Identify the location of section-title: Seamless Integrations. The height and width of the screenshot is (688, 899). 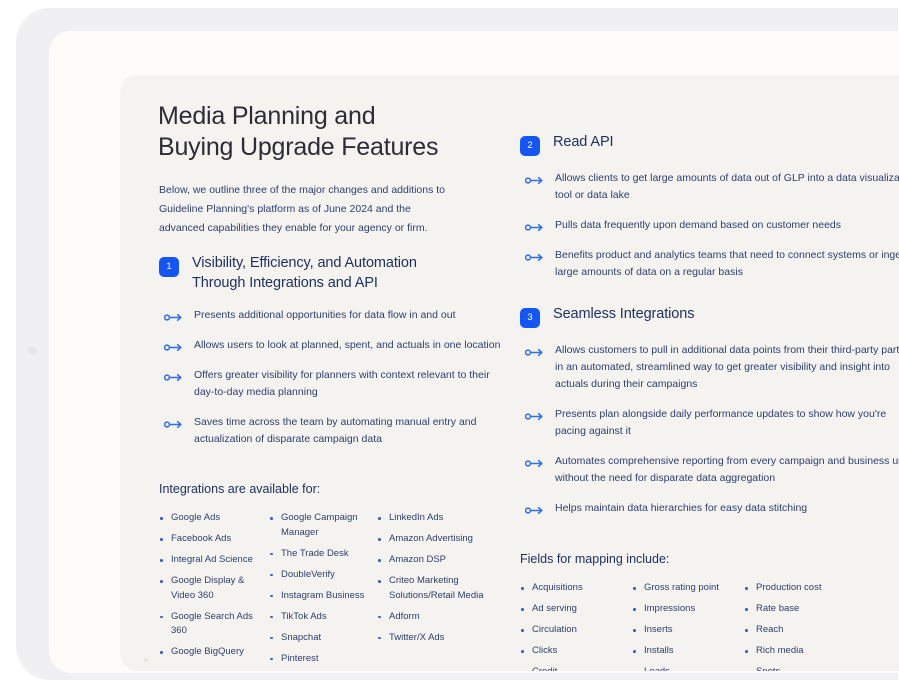
(624, 314).